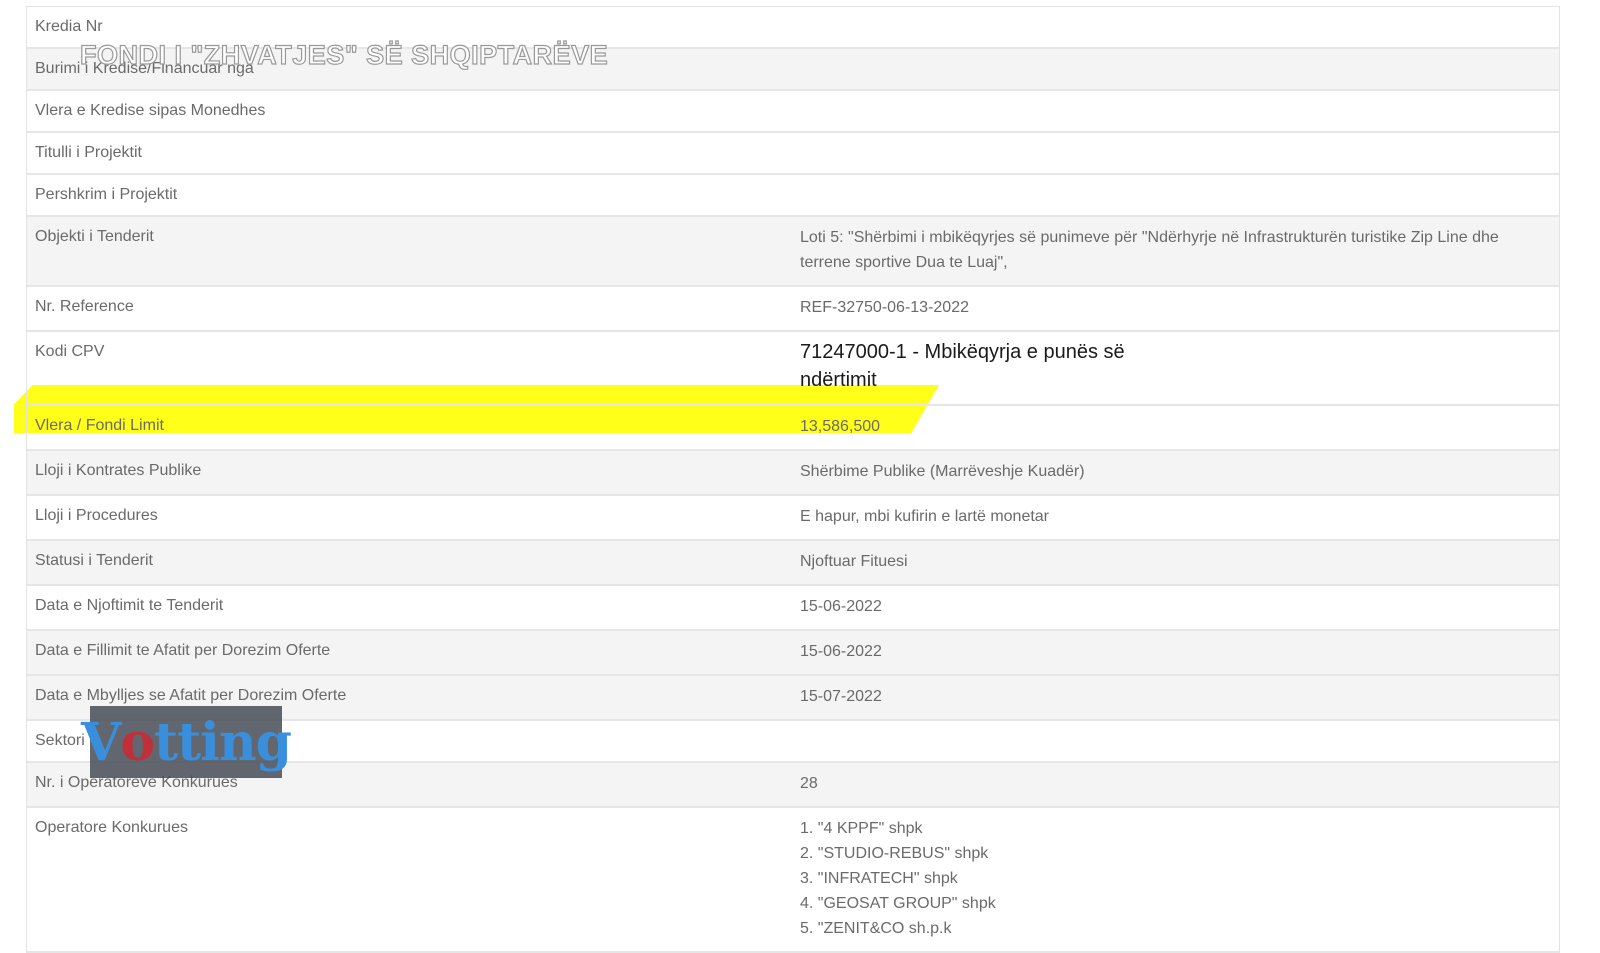 The width and height of the screenshot is (1600, 953). What do you see at coordinates (841, 696) in the screenshot?
I see `row-value: 15-07-2022` at bounding box center [841, 696].